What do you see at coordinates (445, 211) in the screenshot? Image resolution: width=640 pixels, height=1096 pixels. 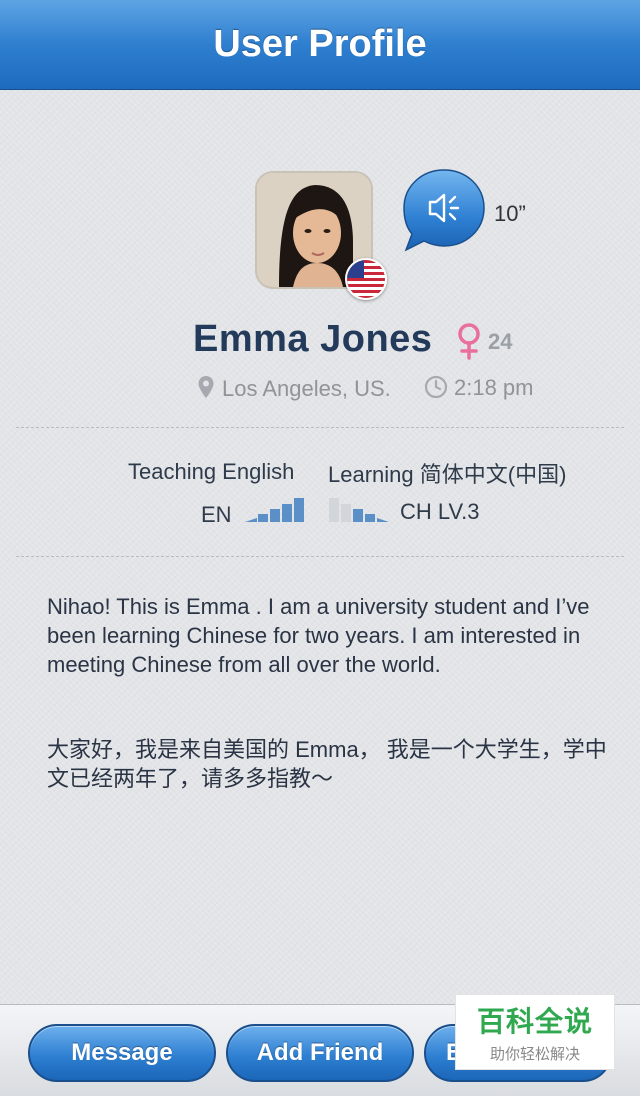 I see `voice-intro-button` at bounding box center [445, 211].